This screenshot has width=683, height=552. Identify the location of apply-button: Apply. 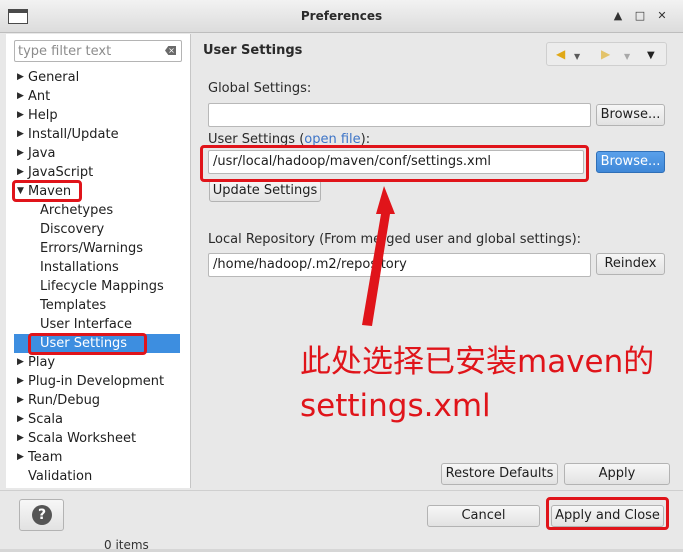
(617, 474).